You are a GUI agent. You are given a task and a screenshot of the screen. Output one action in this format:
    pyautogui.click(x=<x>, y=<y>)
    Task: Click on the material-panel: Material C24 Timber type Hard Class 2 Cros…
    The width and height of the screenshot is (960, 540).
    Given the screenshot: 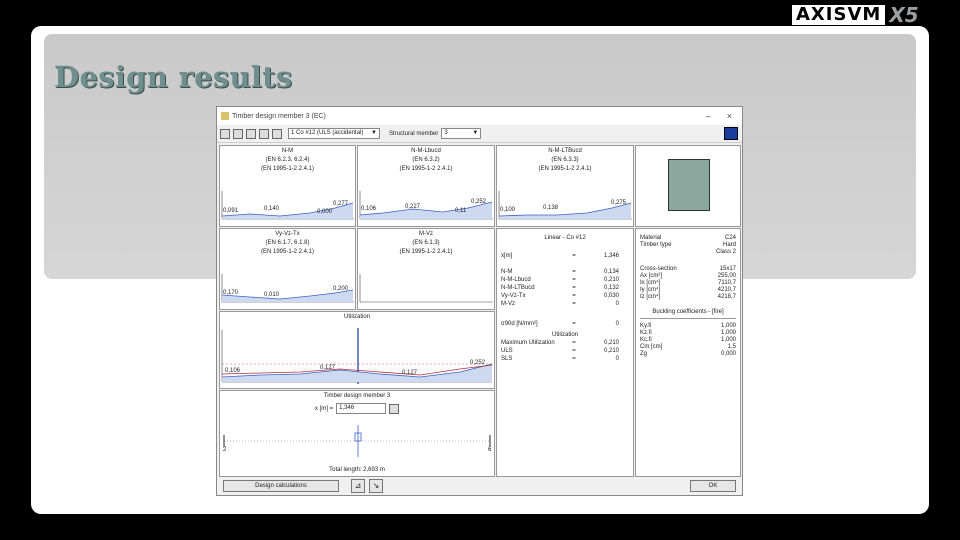 What is the action you would take?
    pyautogui.click(x=688, y=352)
    